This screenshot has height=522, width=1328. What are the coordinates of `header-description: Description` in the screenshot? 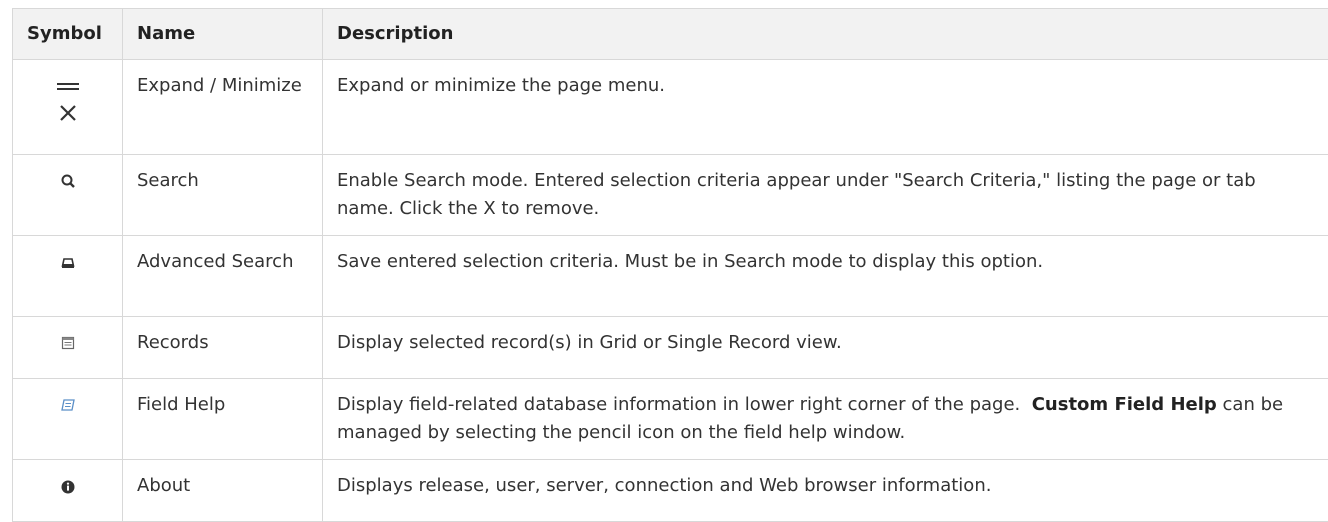 It's located at (825, 34).